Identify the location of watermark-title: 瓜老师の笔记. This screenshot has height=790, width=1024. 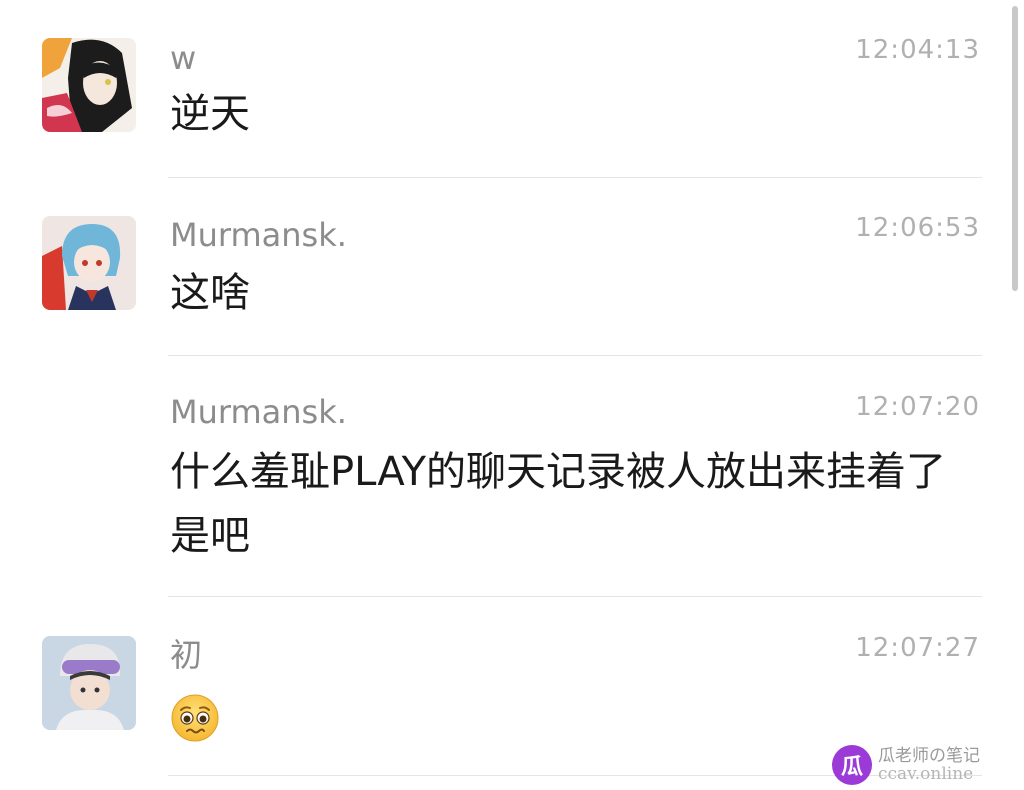
(929, 756).